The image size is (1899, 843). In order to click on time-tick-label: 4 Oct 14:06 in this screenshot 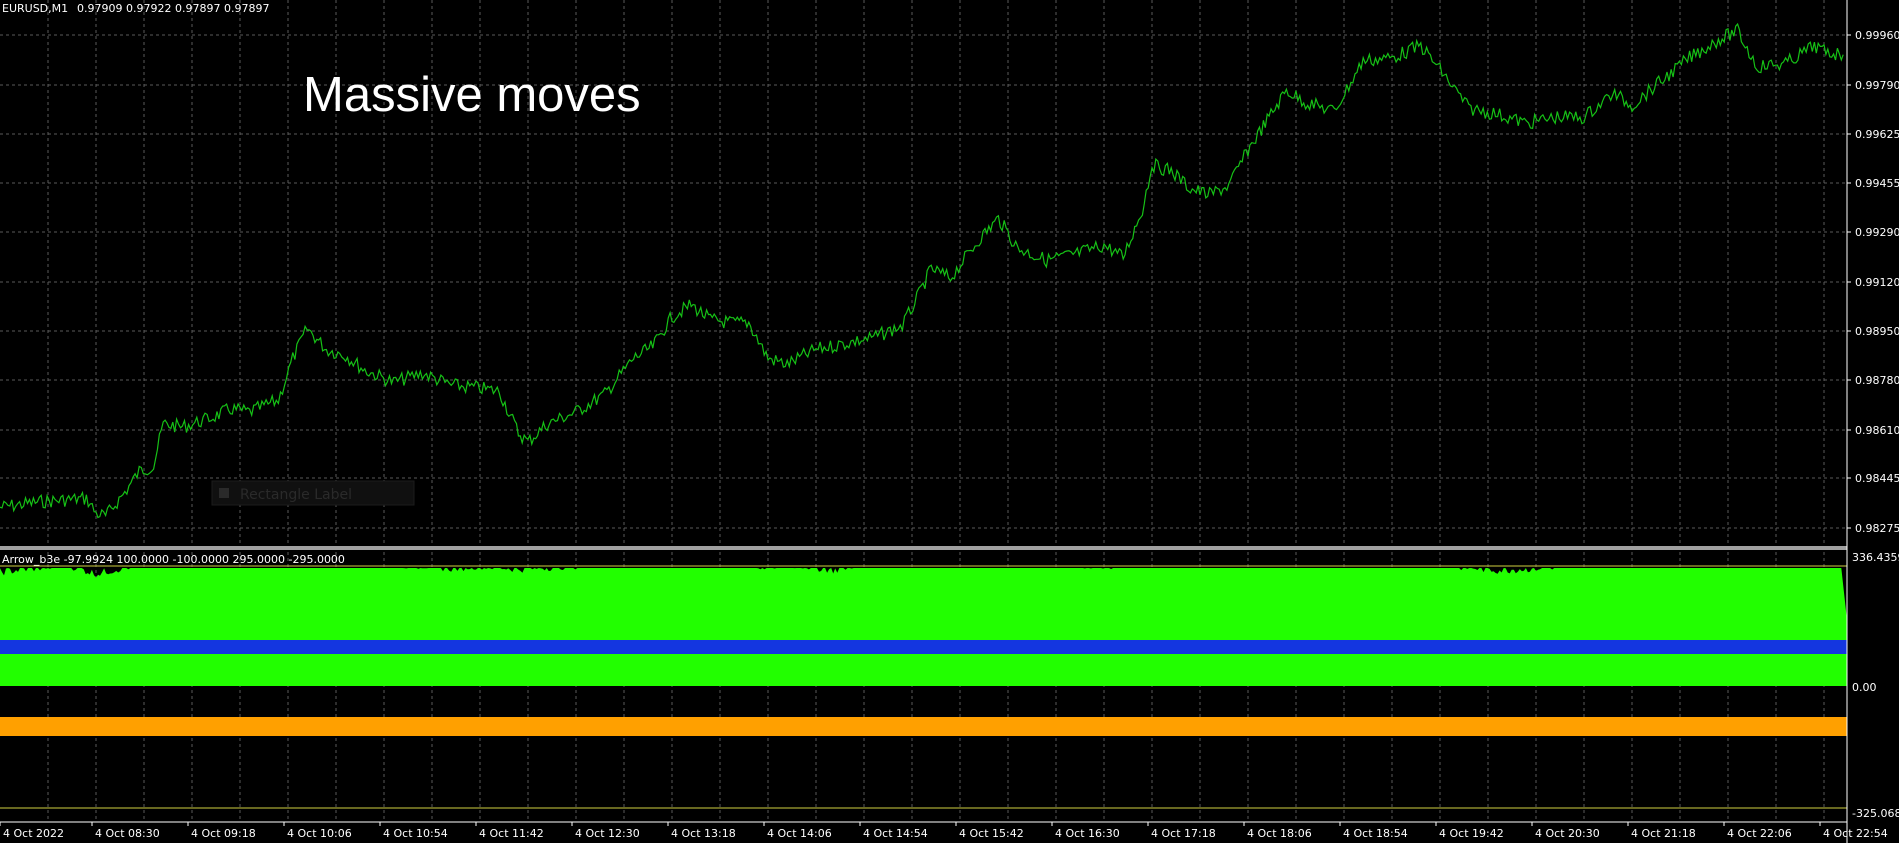, I will do `click(799, 833)`.